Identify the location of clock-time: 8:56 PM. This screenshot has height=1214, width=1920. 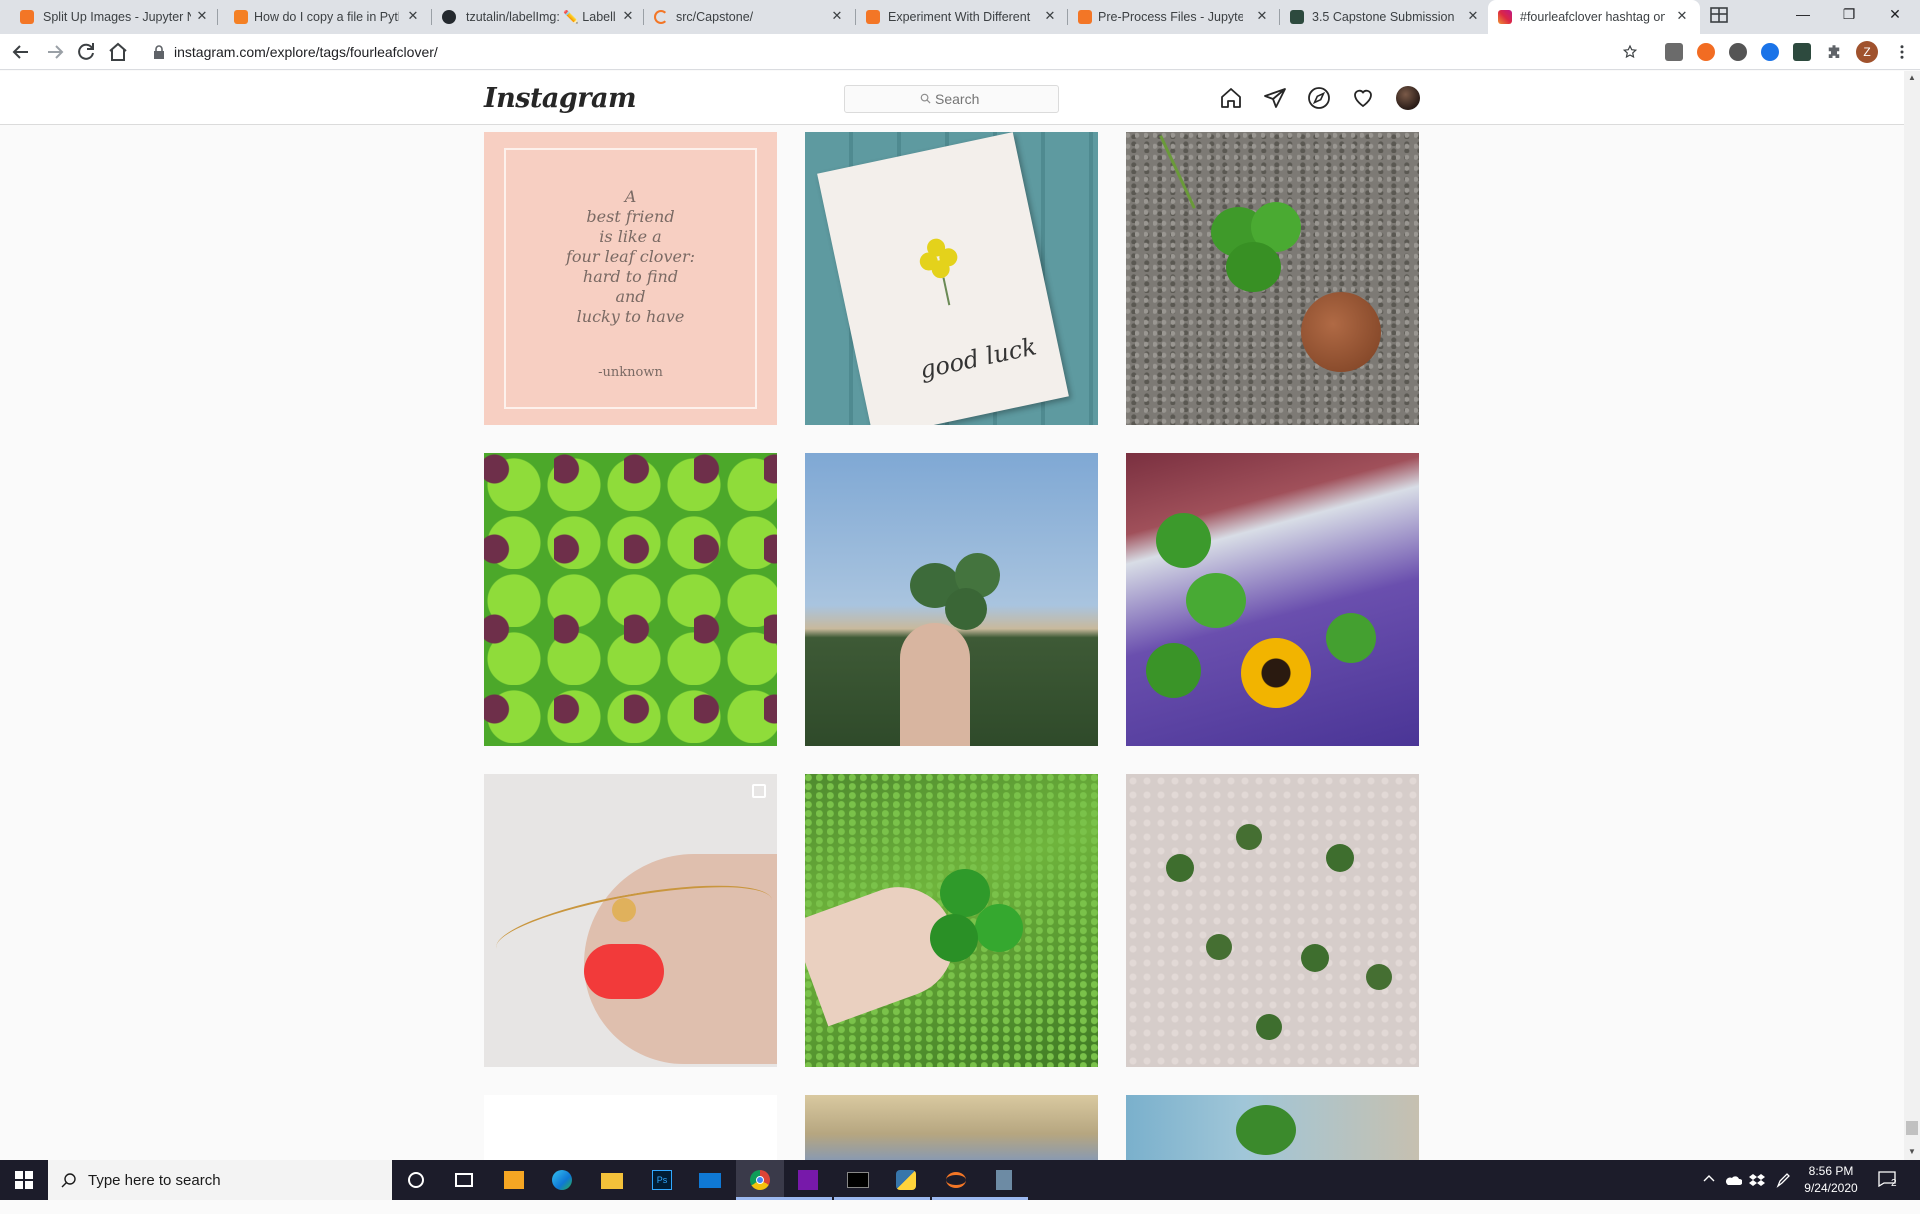
(1831, 1171).